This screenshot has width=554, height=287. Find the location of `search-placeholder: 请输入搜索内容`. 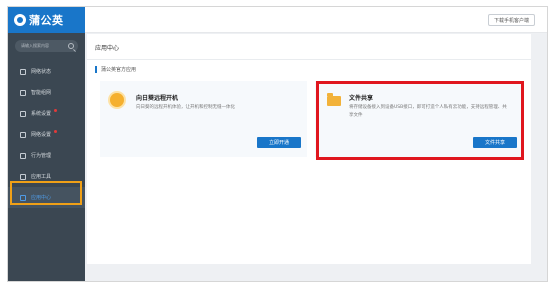

search-placeholder: 请输入搜索内容 is located at coordinates (35, 45).